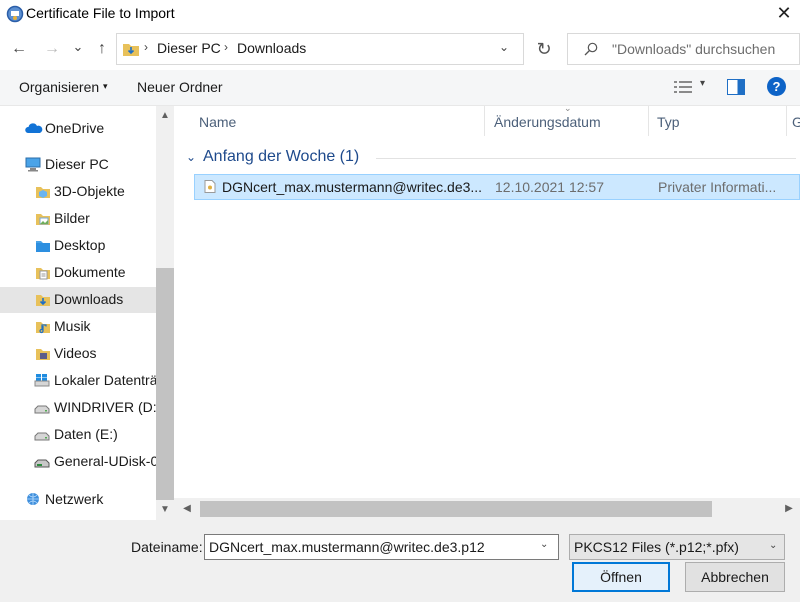  I want to click on scroll-left-arrow-icon: ◀, so click(187, 508).